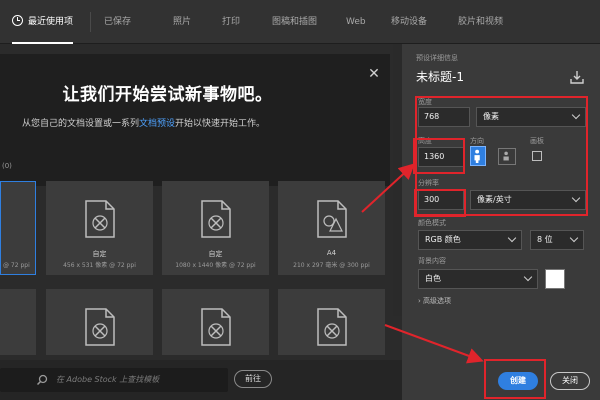 The width and height of the screenshot is (600, 400). I want to click on tab-bar: 最近使用项 已保存 照片 打印 图稿和插图 Web 移动设备 胶片和视频, so click(300, 22).